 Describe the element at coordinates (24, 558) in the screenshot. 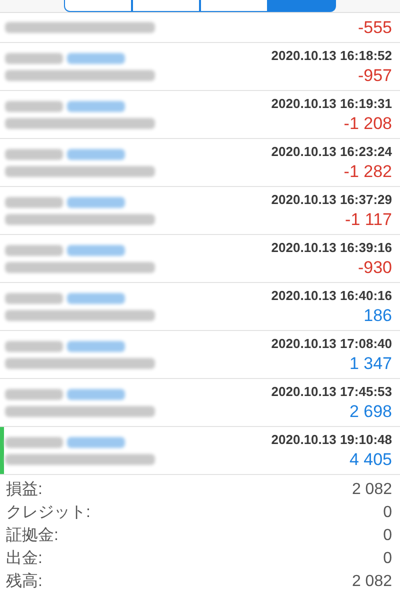

I see `summary-label: 出金:` at that location.